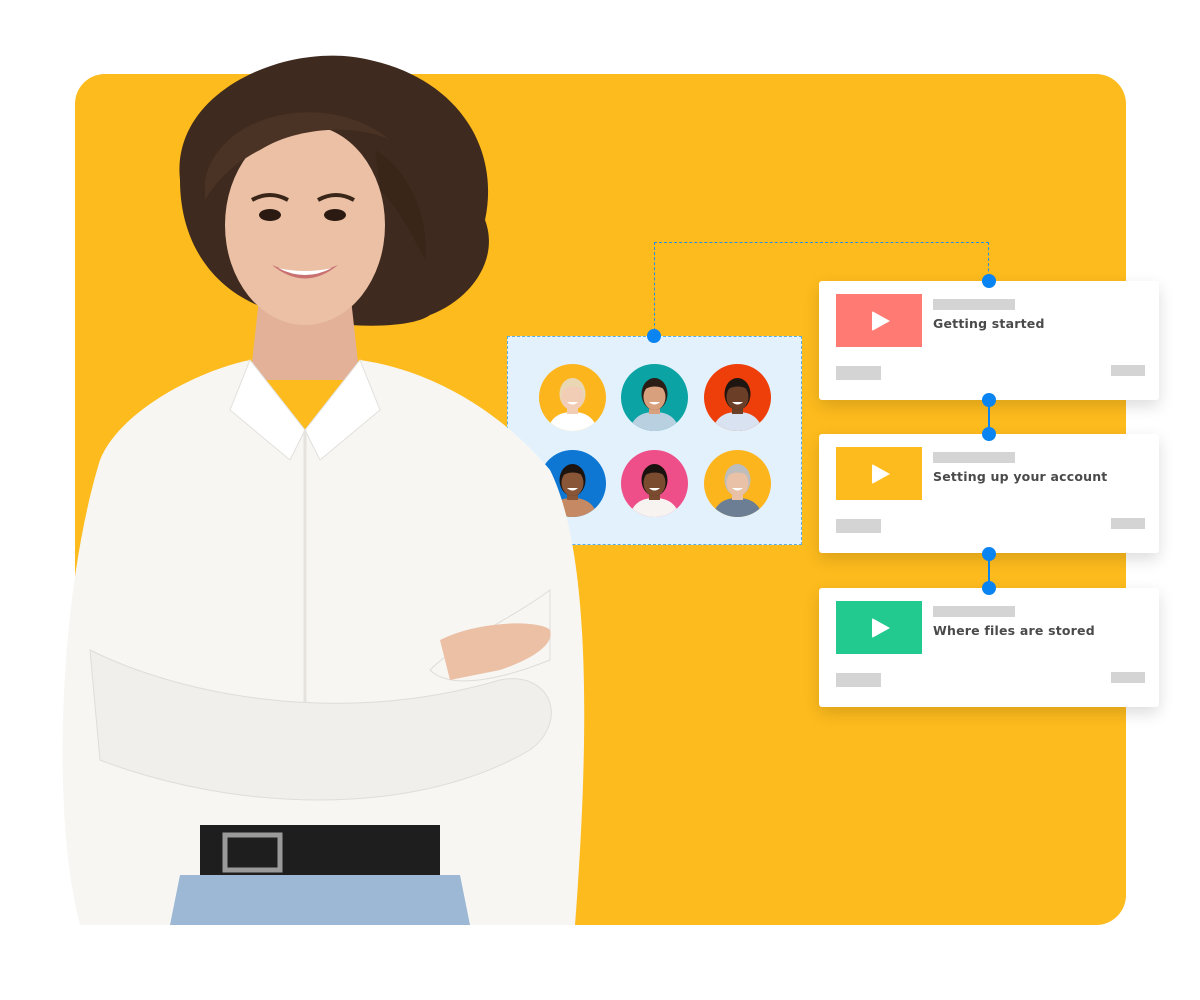 This screenshot has height=1000, width=1200. I want to click on dashed-connector-horizontal, so click(821, 242).